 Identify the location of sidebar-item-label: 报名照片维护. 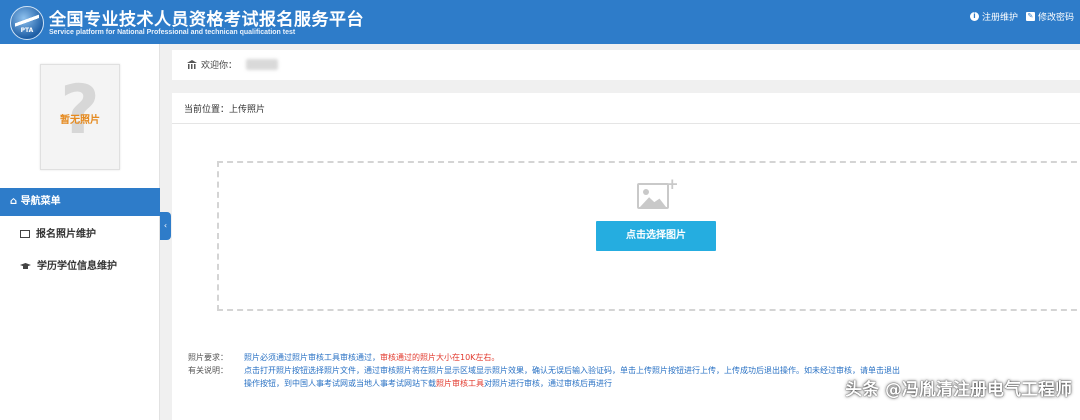
(66, 234).